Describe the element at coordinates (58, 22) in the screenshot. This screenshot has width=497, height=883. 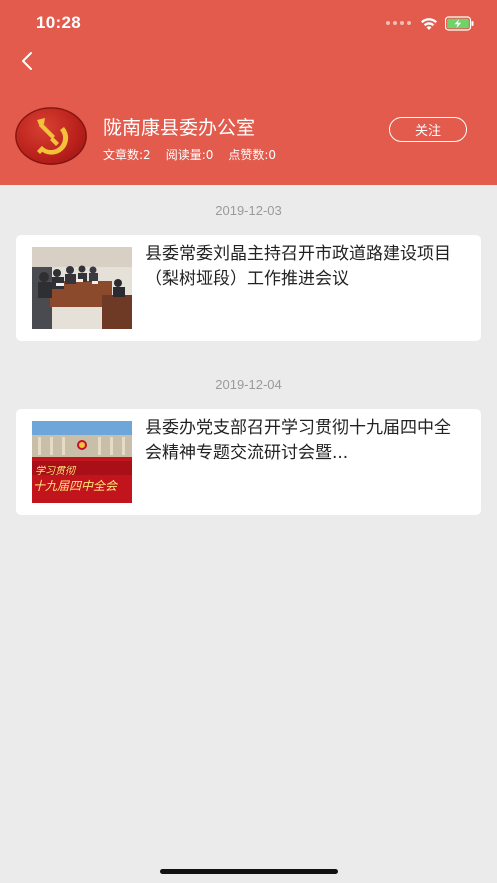
I see `status-time: 10:28` at that location.